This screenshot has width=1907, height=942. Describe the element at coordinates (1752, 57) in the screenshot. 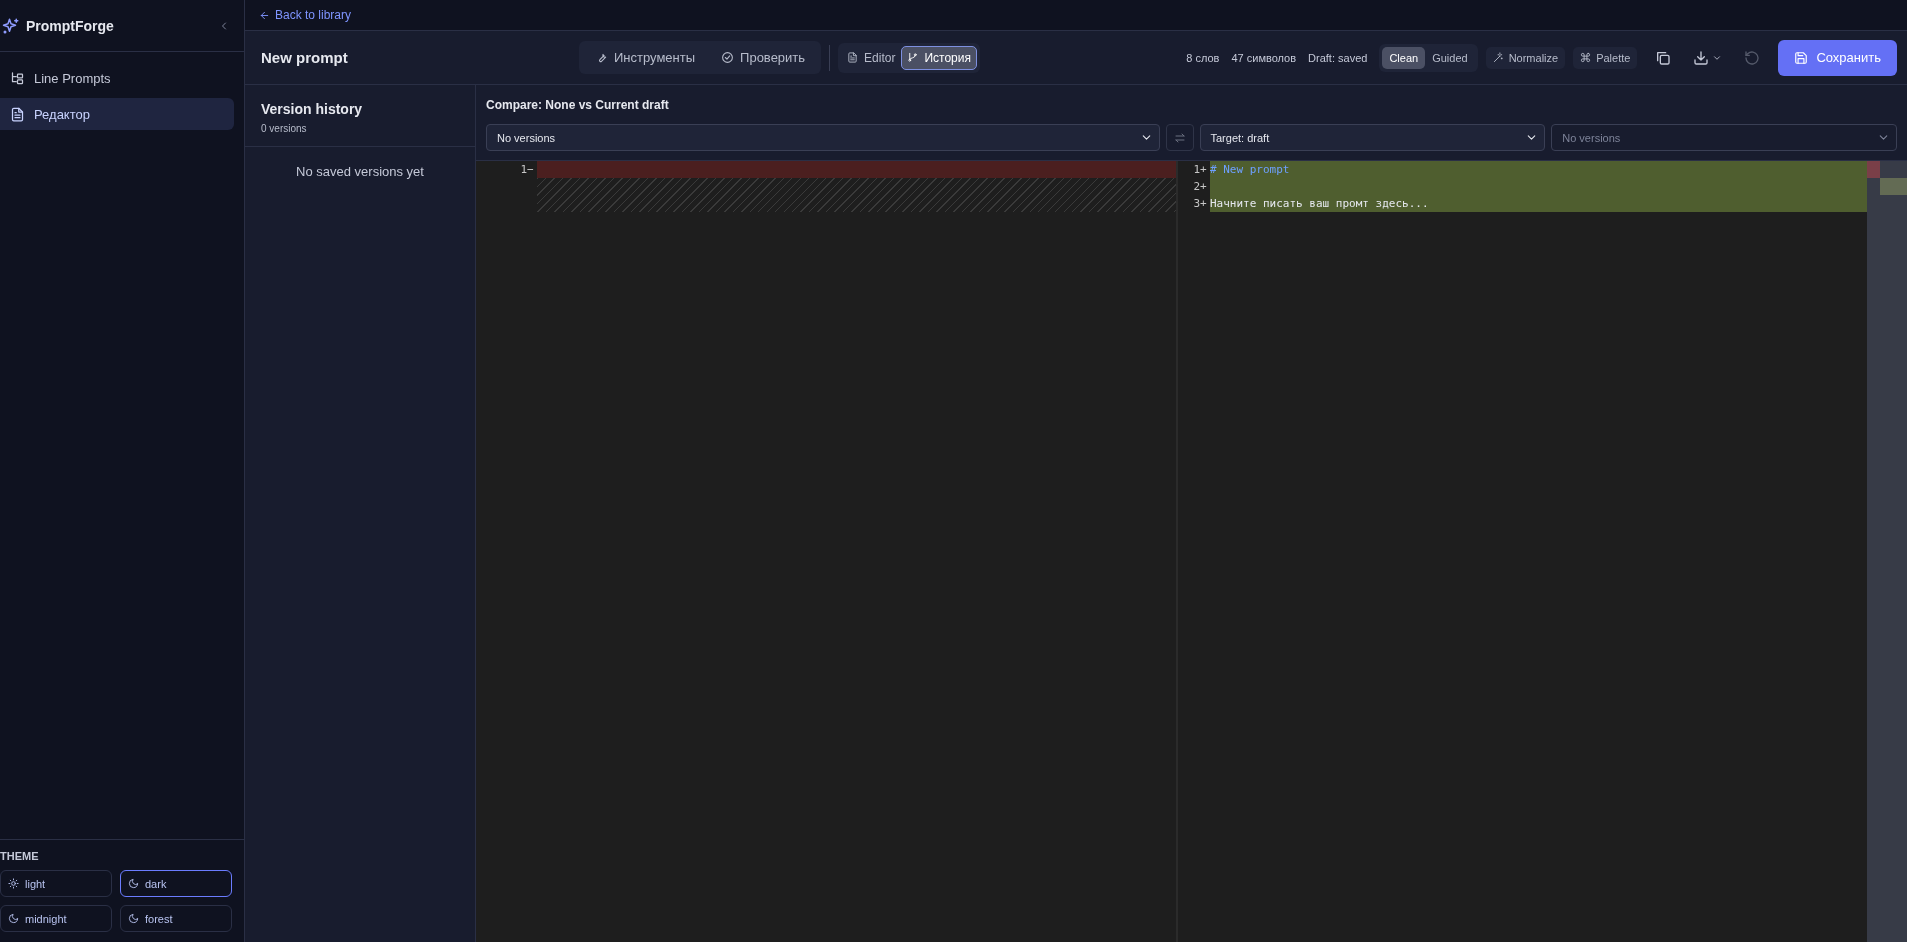

I see `undo-icon` at that location.